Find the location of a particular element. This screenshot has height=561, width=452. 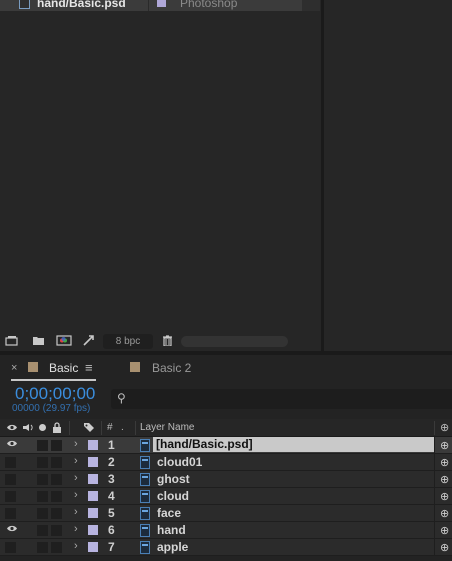

layer-name: apple is located at coordinates (172, 547).